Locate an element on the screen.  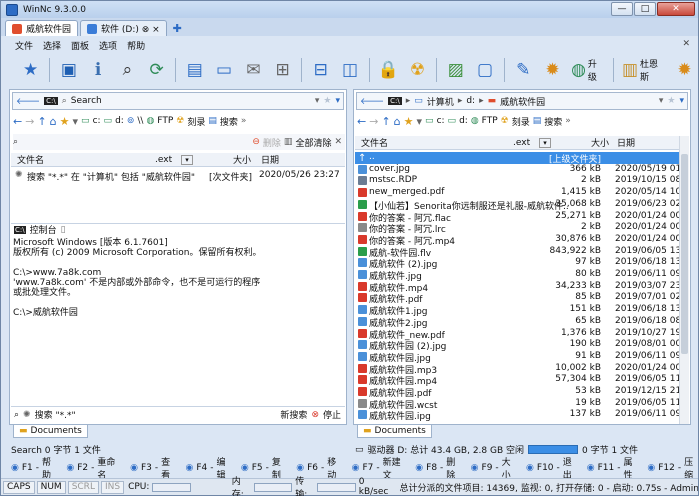
split-horizontal-icon: ◫ is located at coordinates (349, 70).